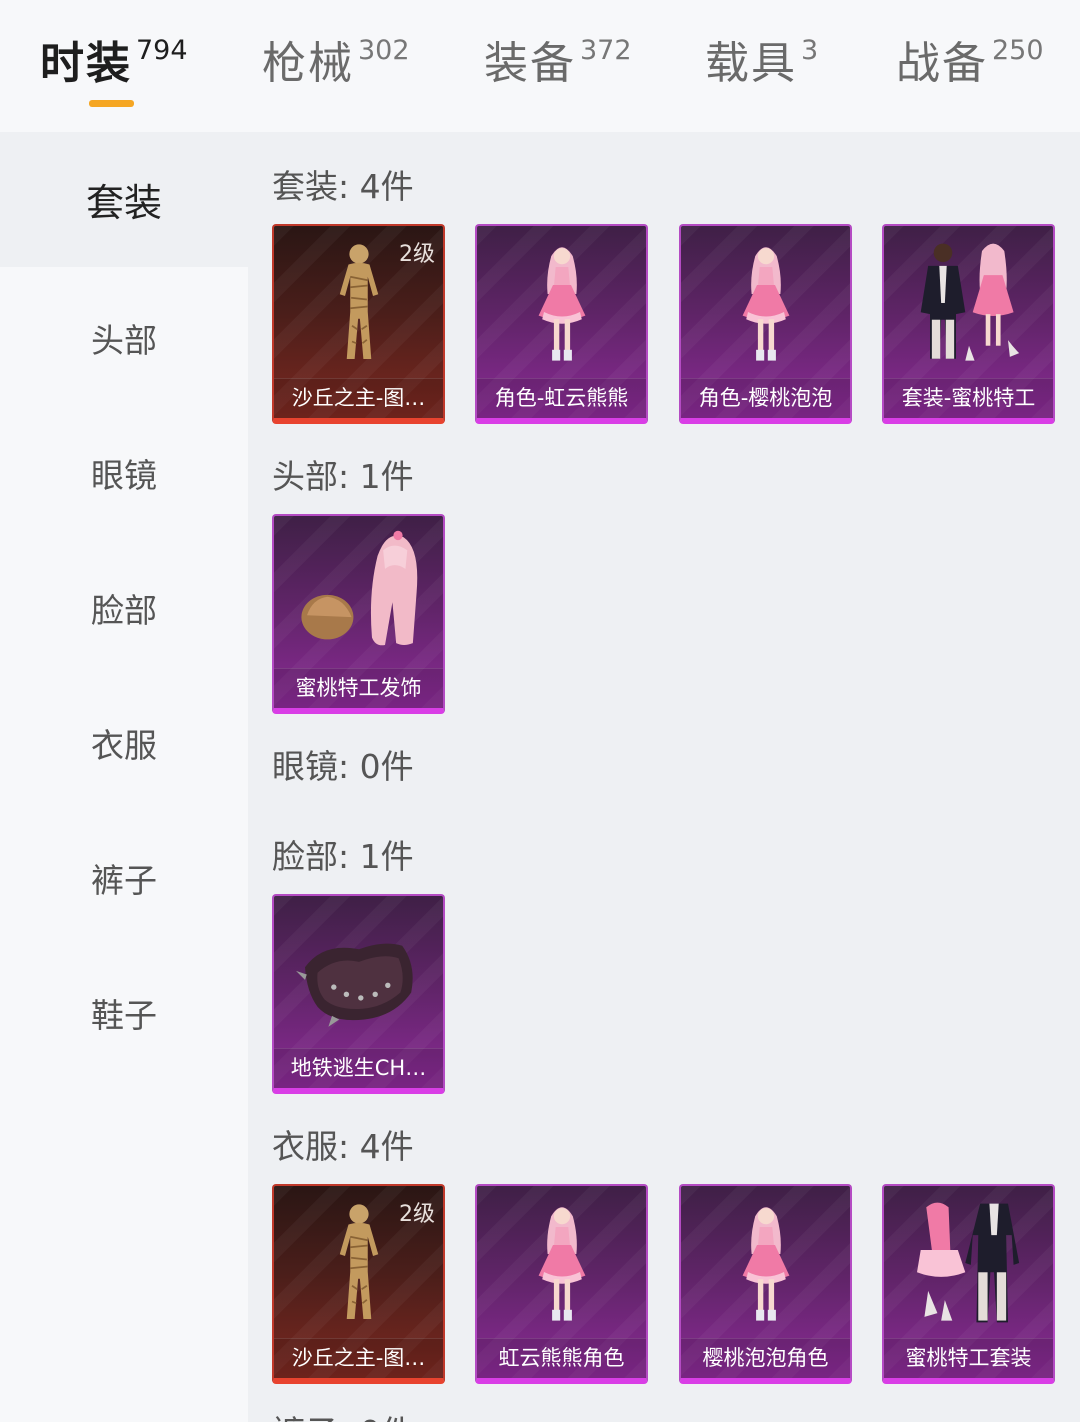  Describe the element at coordinates (968, 1358) in the screenshot. I see `item-name: 蜜桃特工套装` at that location.